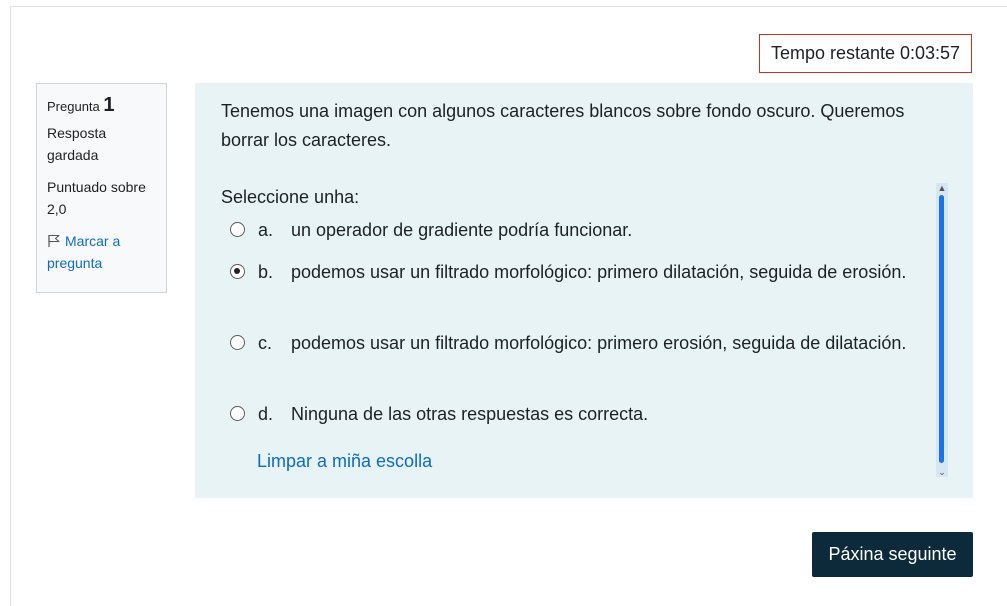 This screenshot has height=606, width=1007. Describe the element at coordinates (237, 229) in the screenshot. I see `radio-option-a` at that location.